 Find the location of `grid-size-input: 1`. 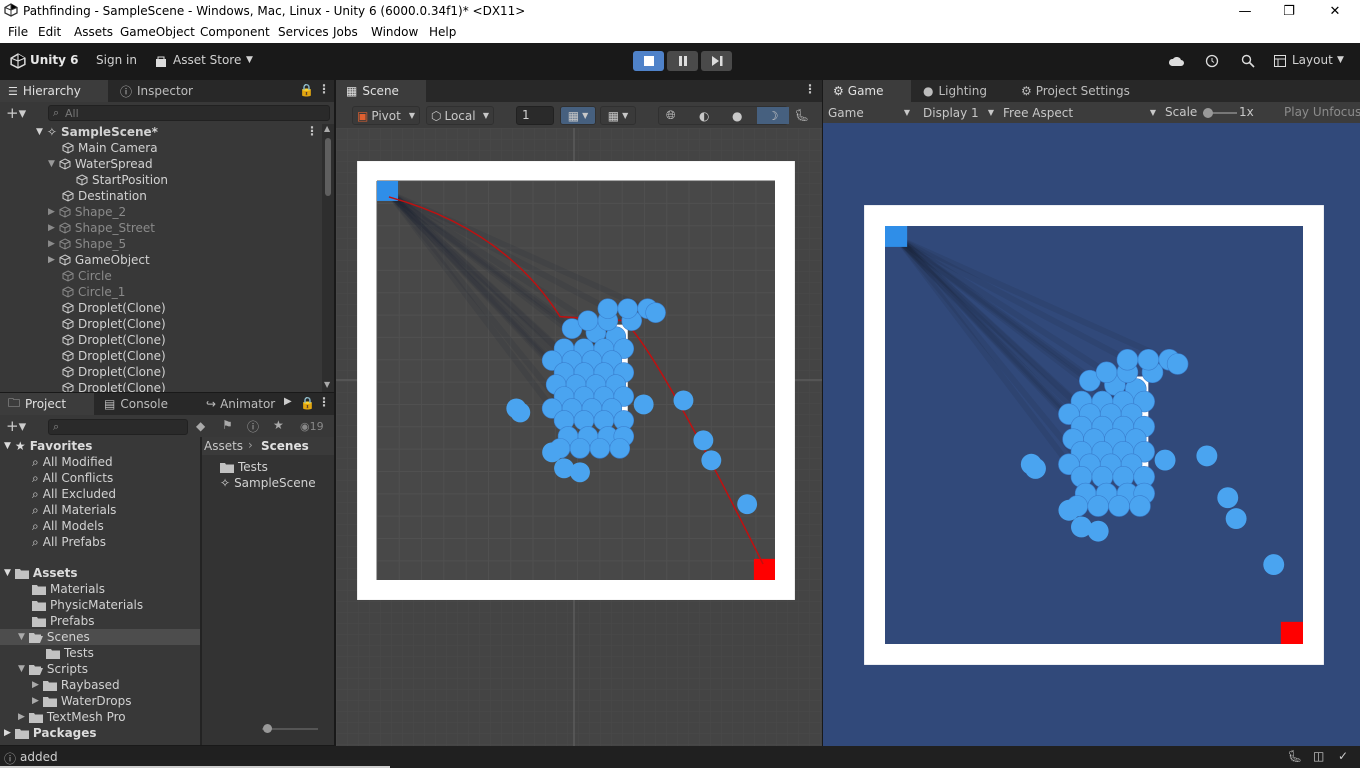

grid-size-input: 1 is located at coordinates (535, 115).